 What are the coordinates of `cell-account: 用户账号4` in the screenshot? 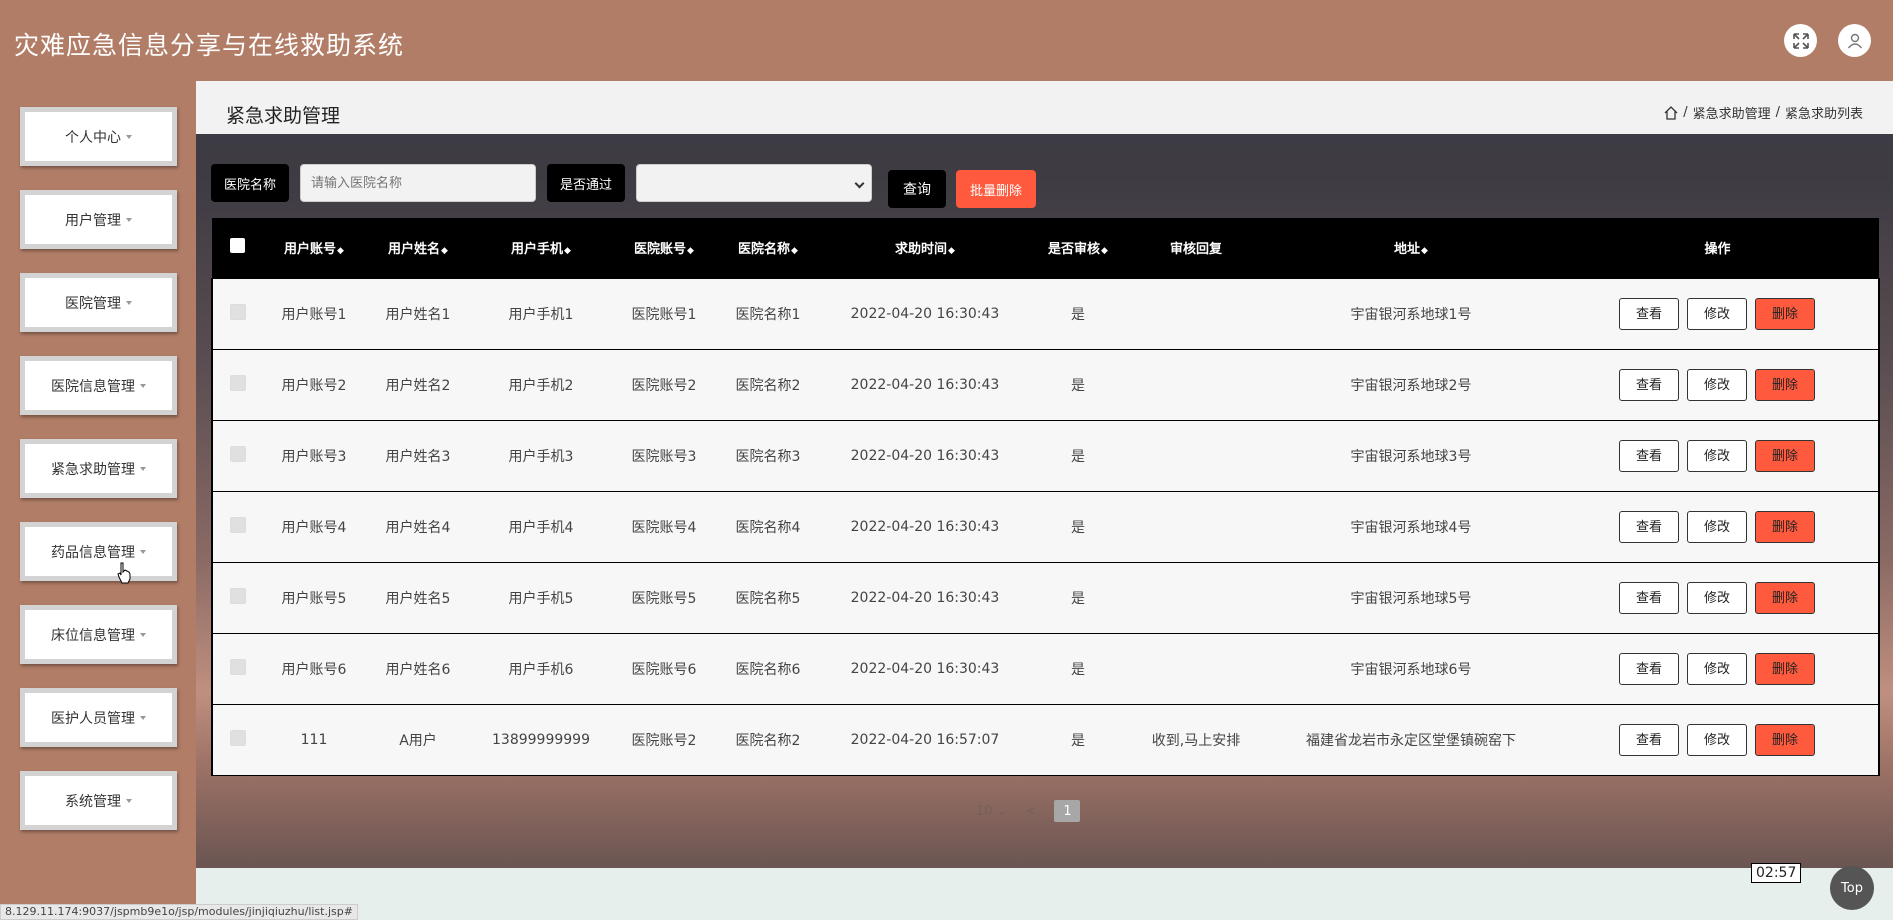 It's located at (314, 527).